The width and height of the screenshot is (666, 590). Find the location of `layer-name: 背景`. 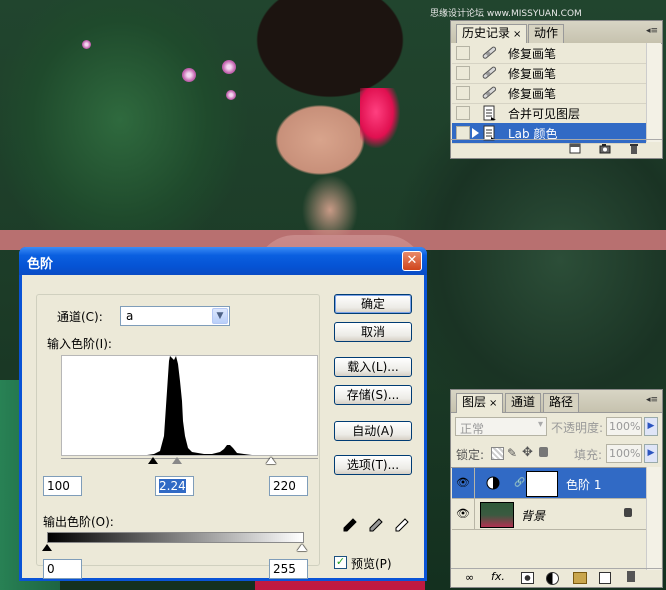

layer-name: 背景 is located at coordinates (533, 516).